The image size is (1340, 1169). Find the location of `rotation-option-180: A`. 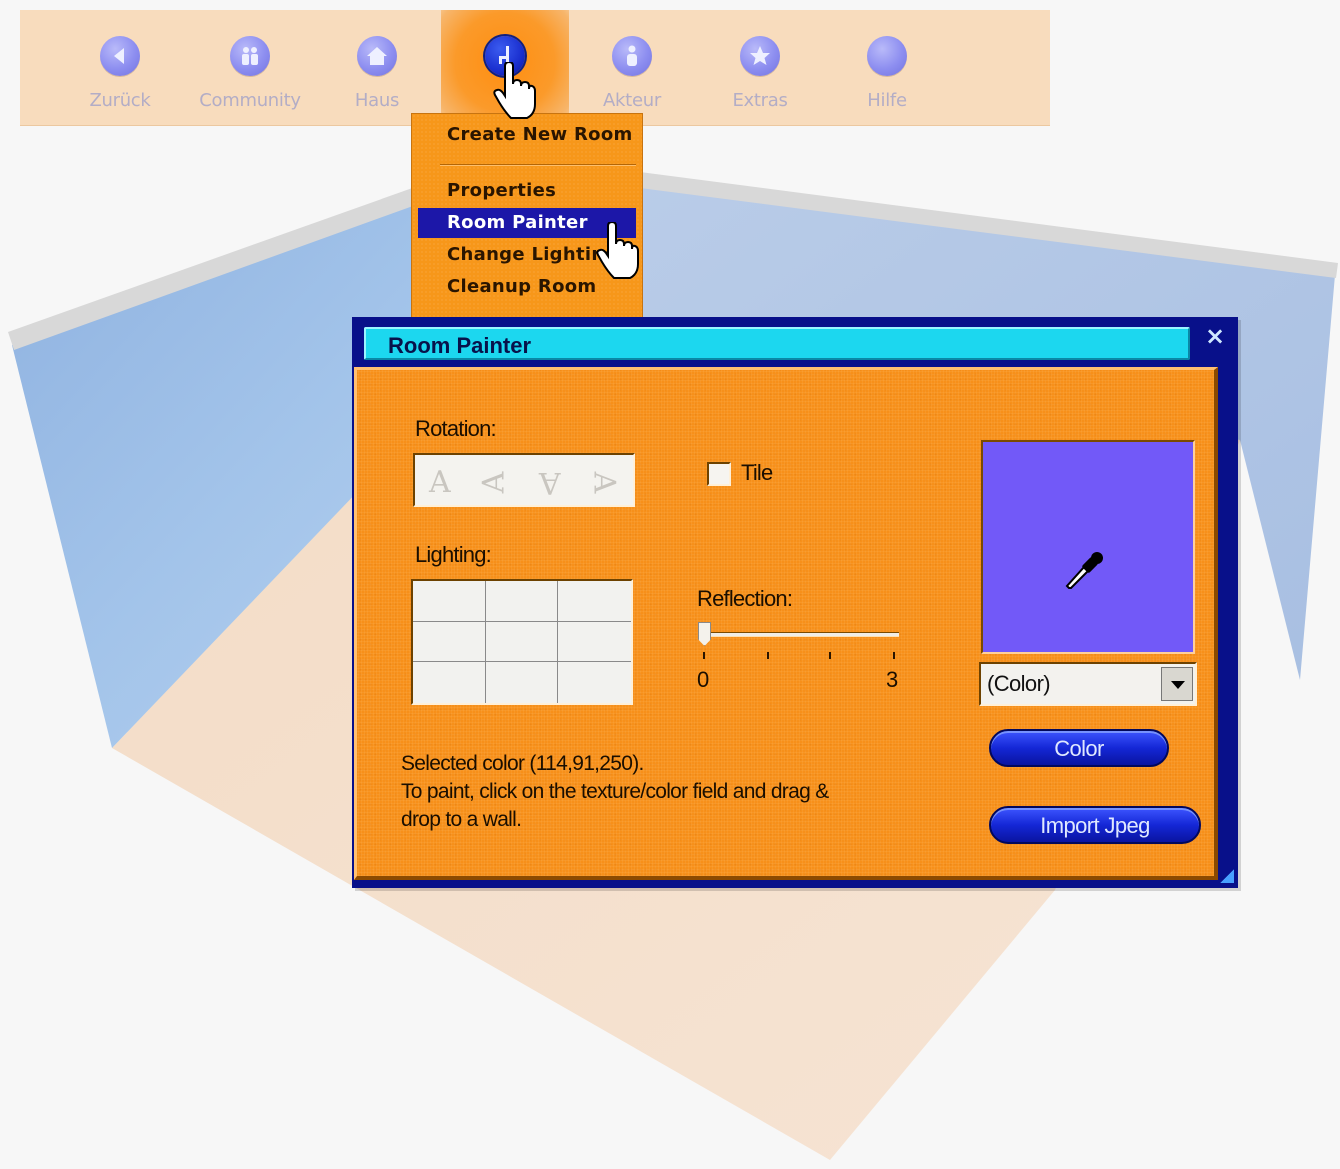

rotation-option-180: A is located at coordinates (550, 482).